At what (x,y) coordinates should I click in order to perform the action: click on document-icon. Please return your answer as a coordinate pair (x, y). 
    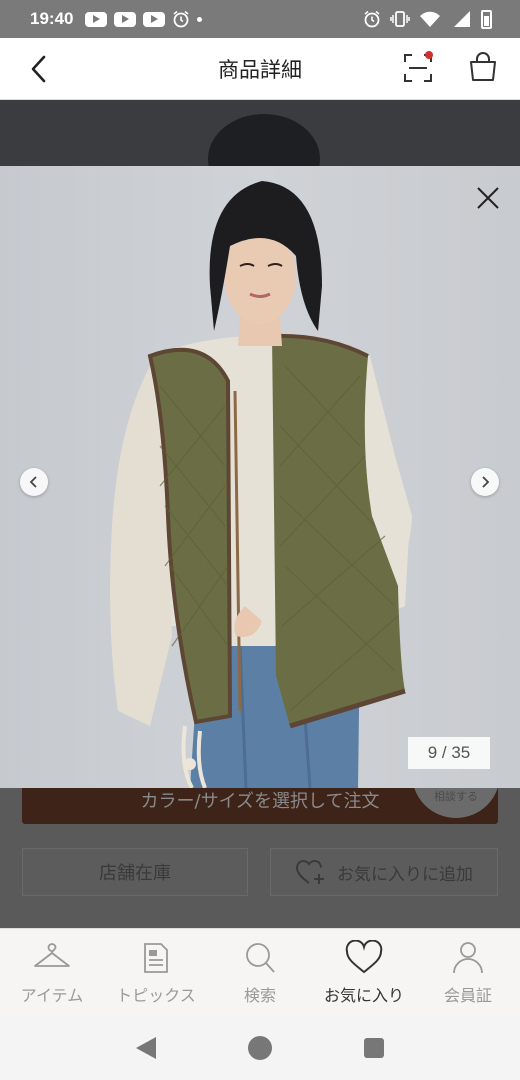
    Looking at the image, I should click on (156, 957).